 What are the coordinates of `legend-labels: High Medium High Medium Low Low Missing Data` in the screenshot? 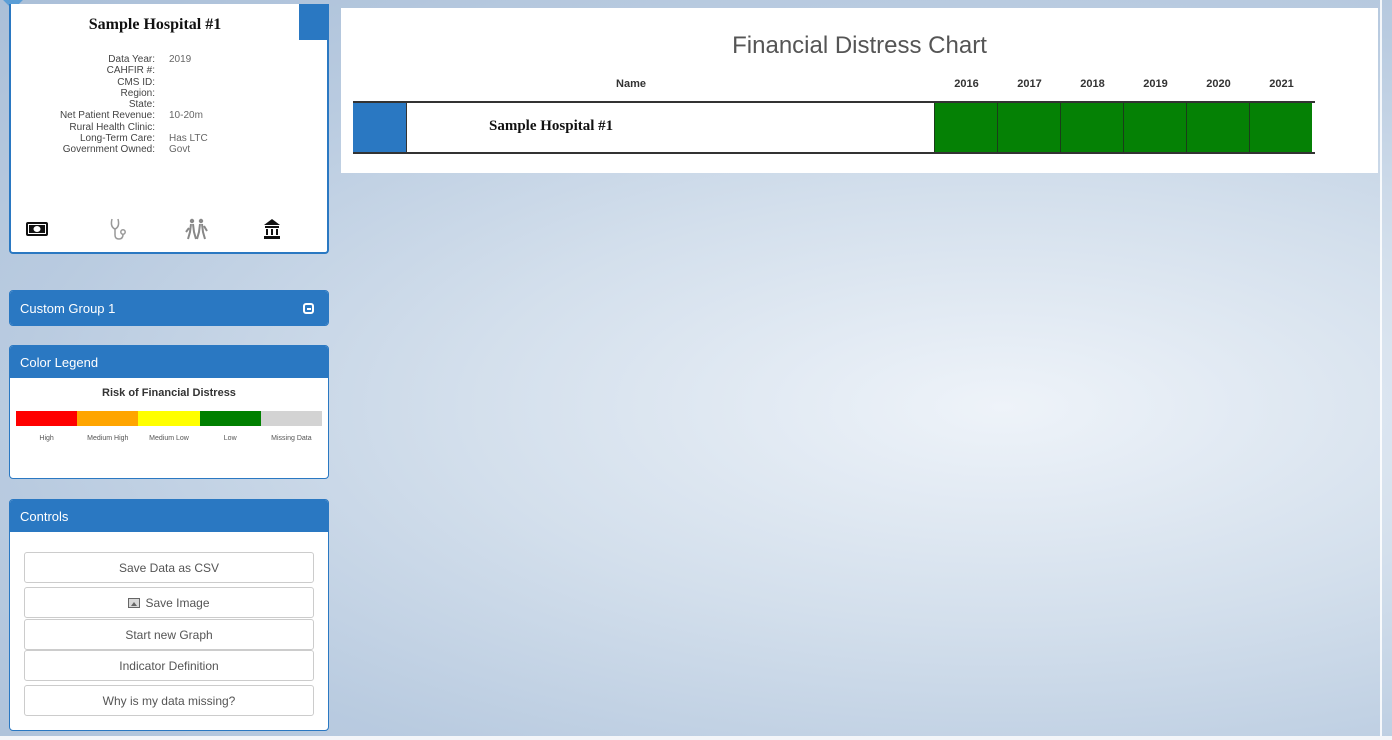 It's located at (169, 438).